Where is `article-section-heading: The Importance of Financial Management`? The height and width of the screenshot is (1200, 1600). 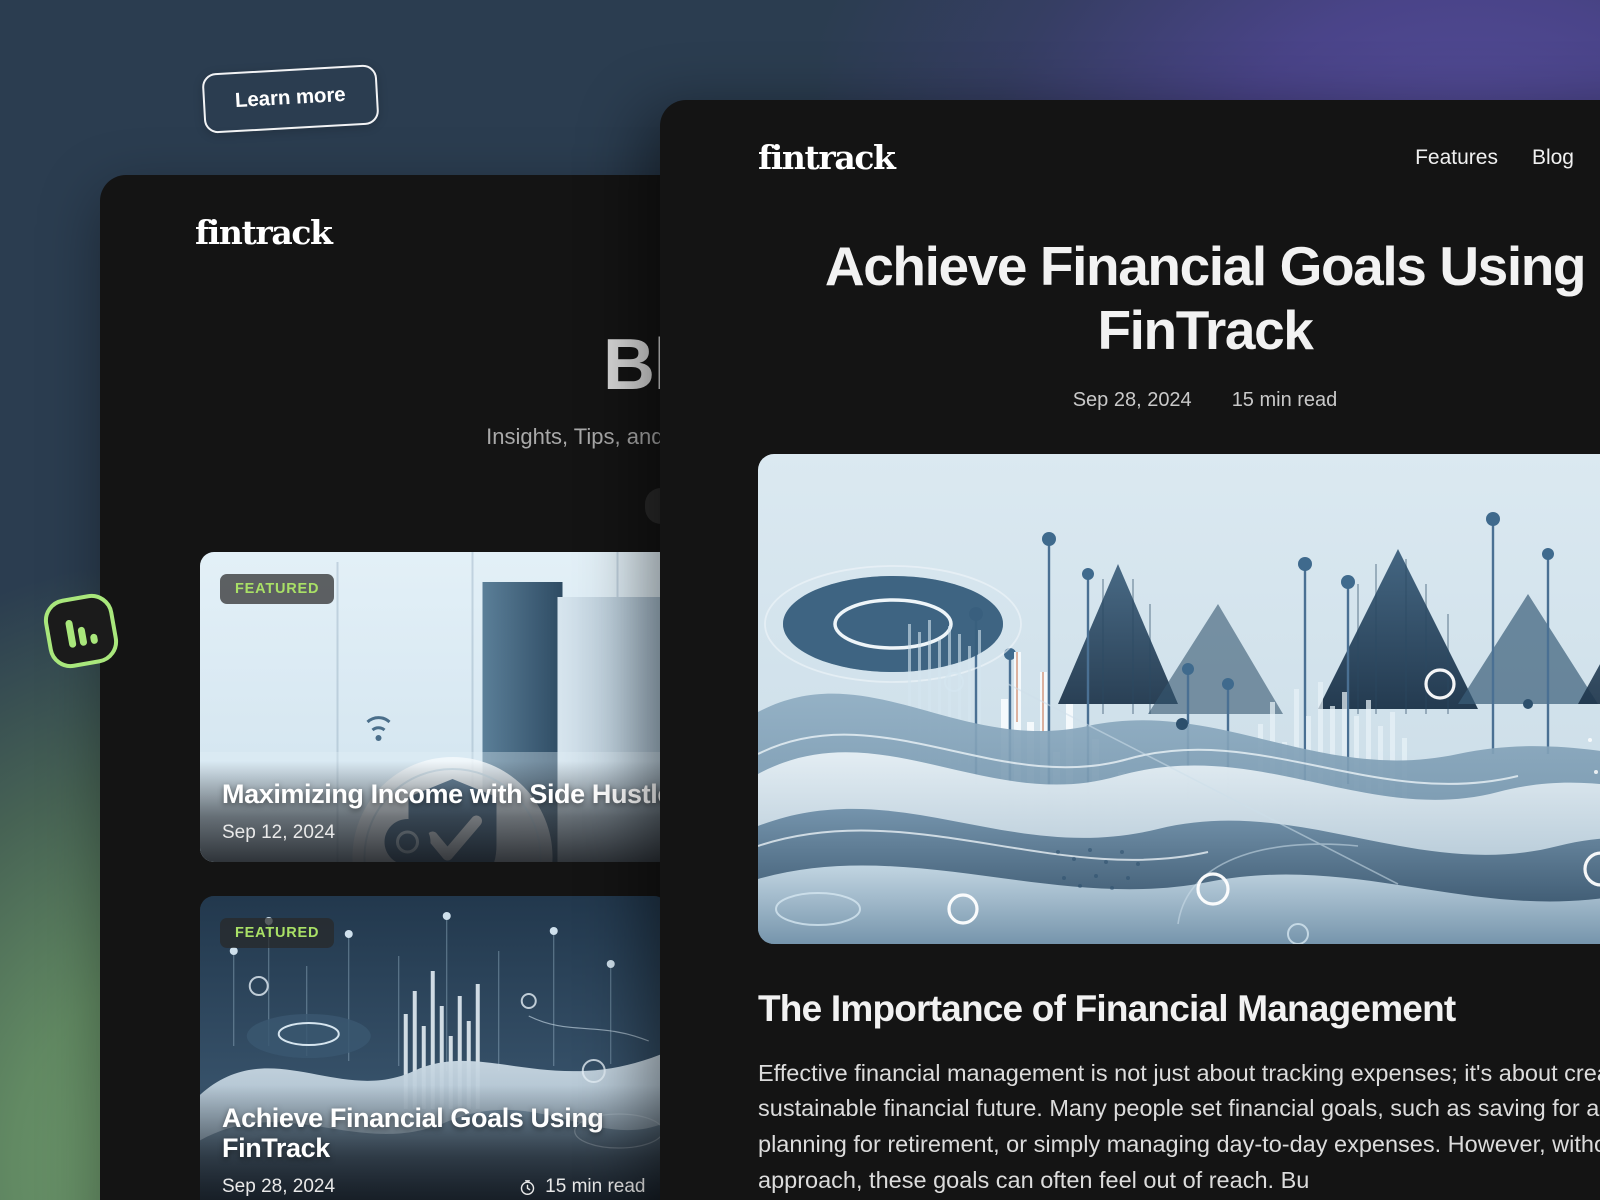 article-section-heading: The Importance of Financial Management is located at coordinates (1107, 1008).